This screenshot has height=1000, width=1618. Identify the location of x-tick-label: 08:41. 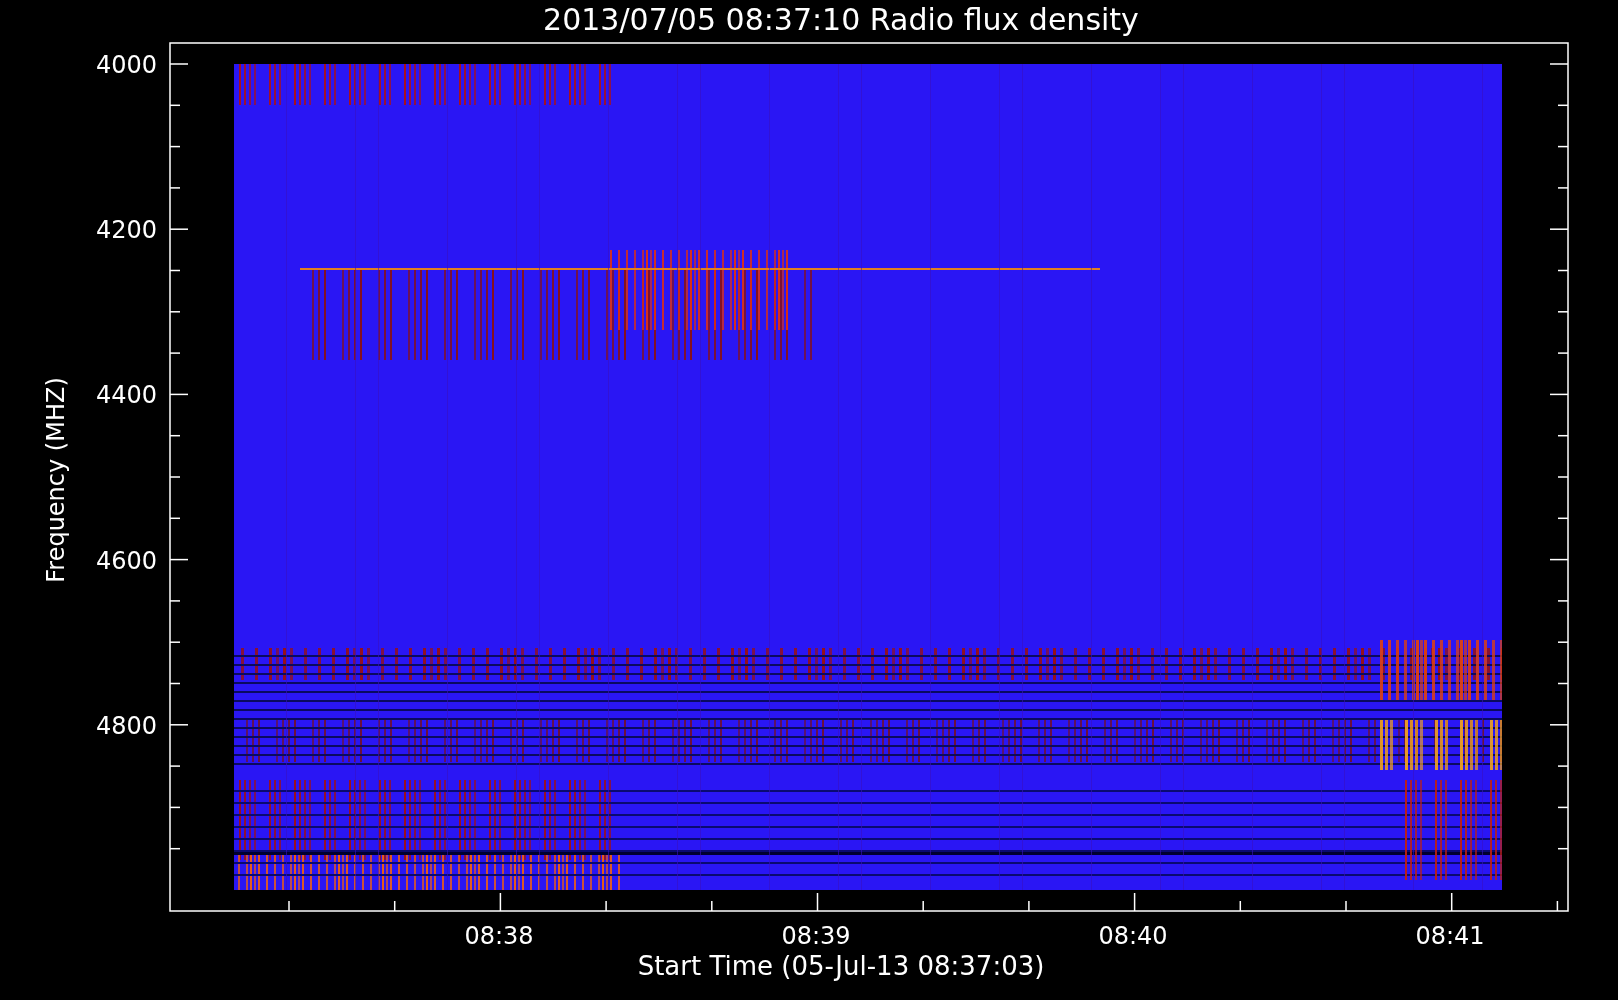
(1450, 936).